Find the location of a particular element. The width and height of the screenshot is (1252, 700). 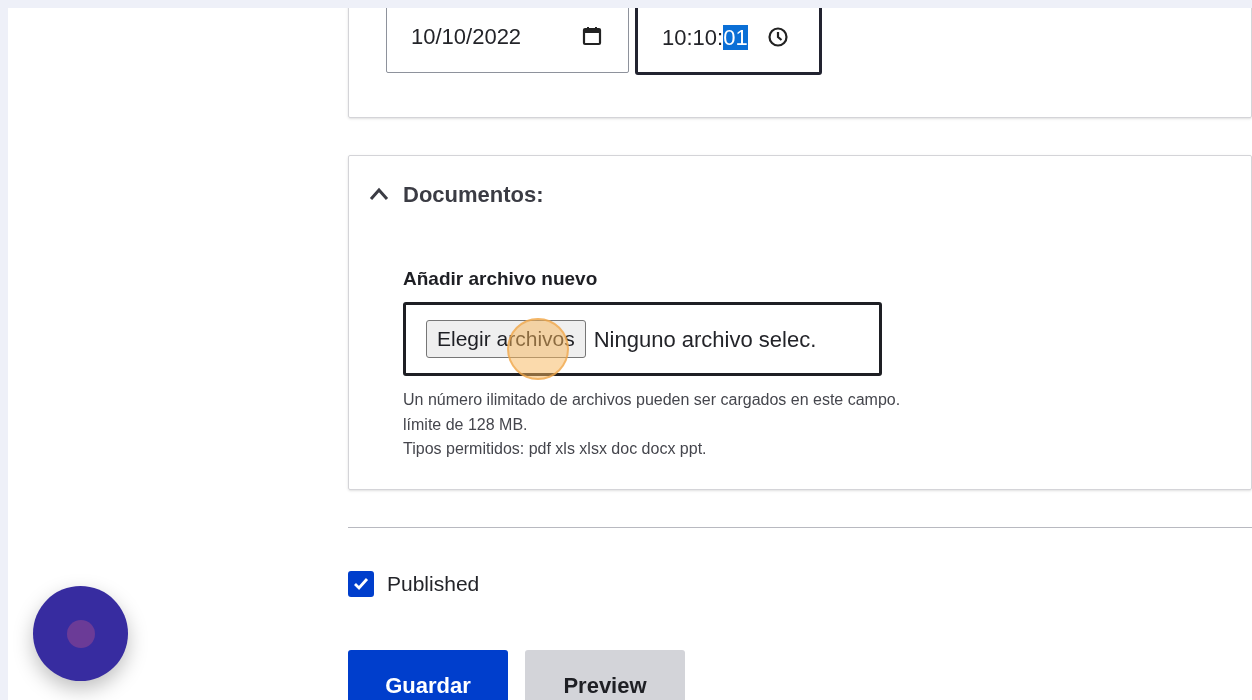

section-toggle: Documentos: is located at coordinates (810, 194).